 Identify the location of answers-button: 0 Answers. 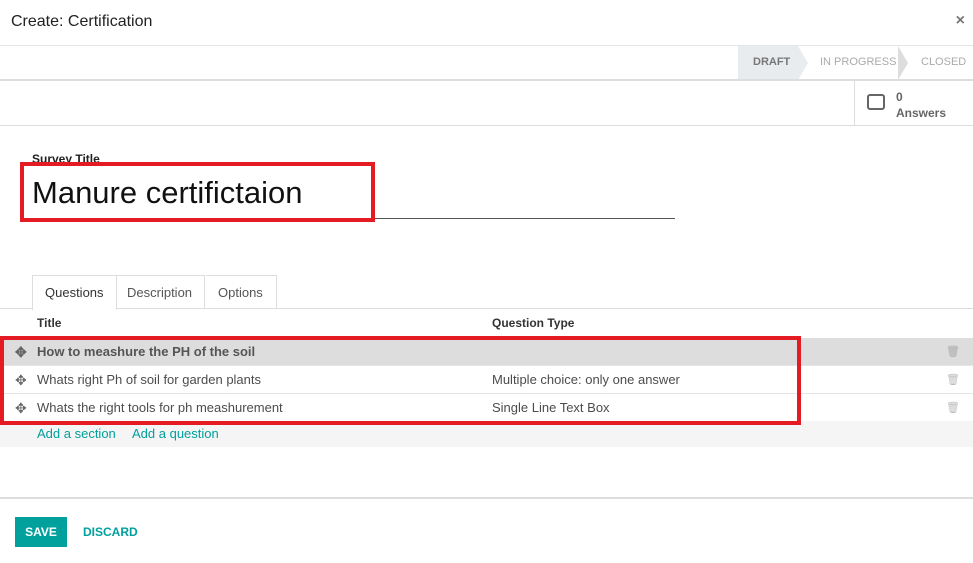
(913, 103).